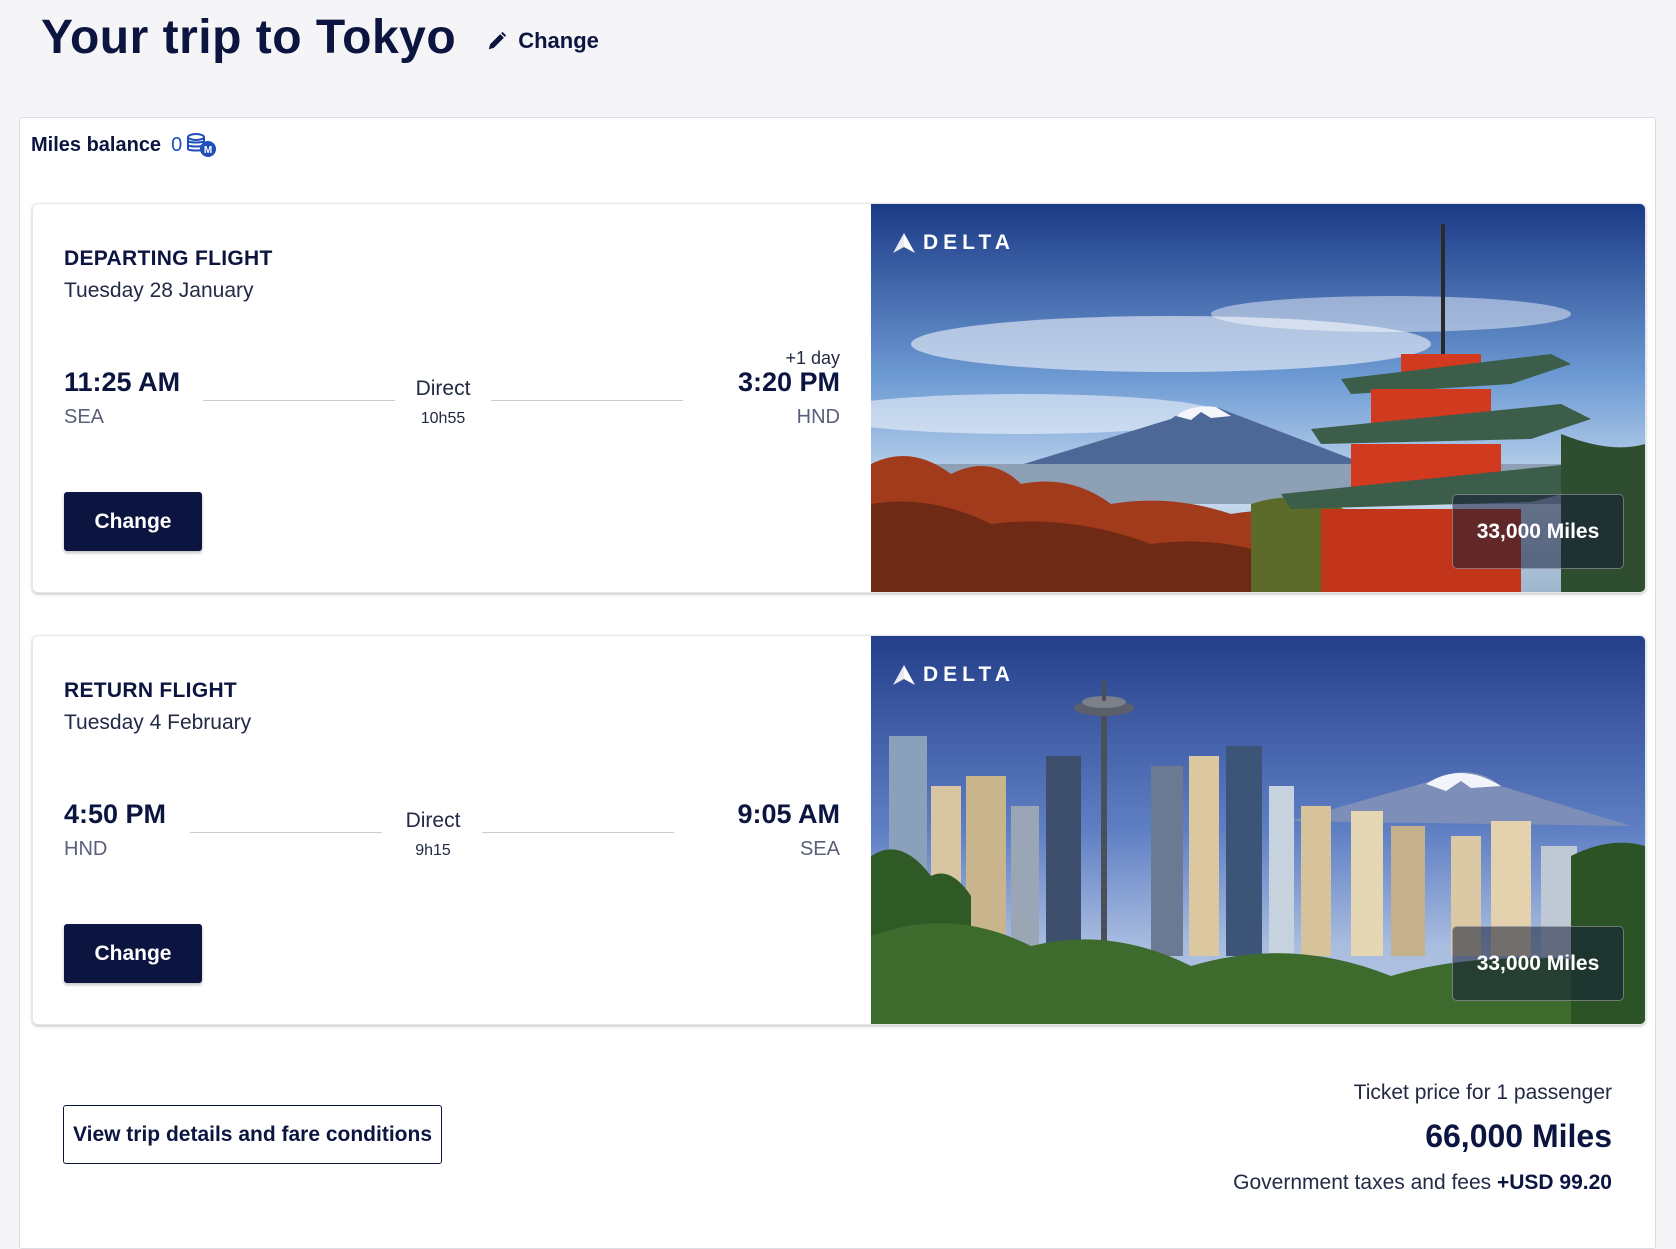  Describe the element at coordinates (208, 150) in the screenshot. I see `svg-text: M` at that location.